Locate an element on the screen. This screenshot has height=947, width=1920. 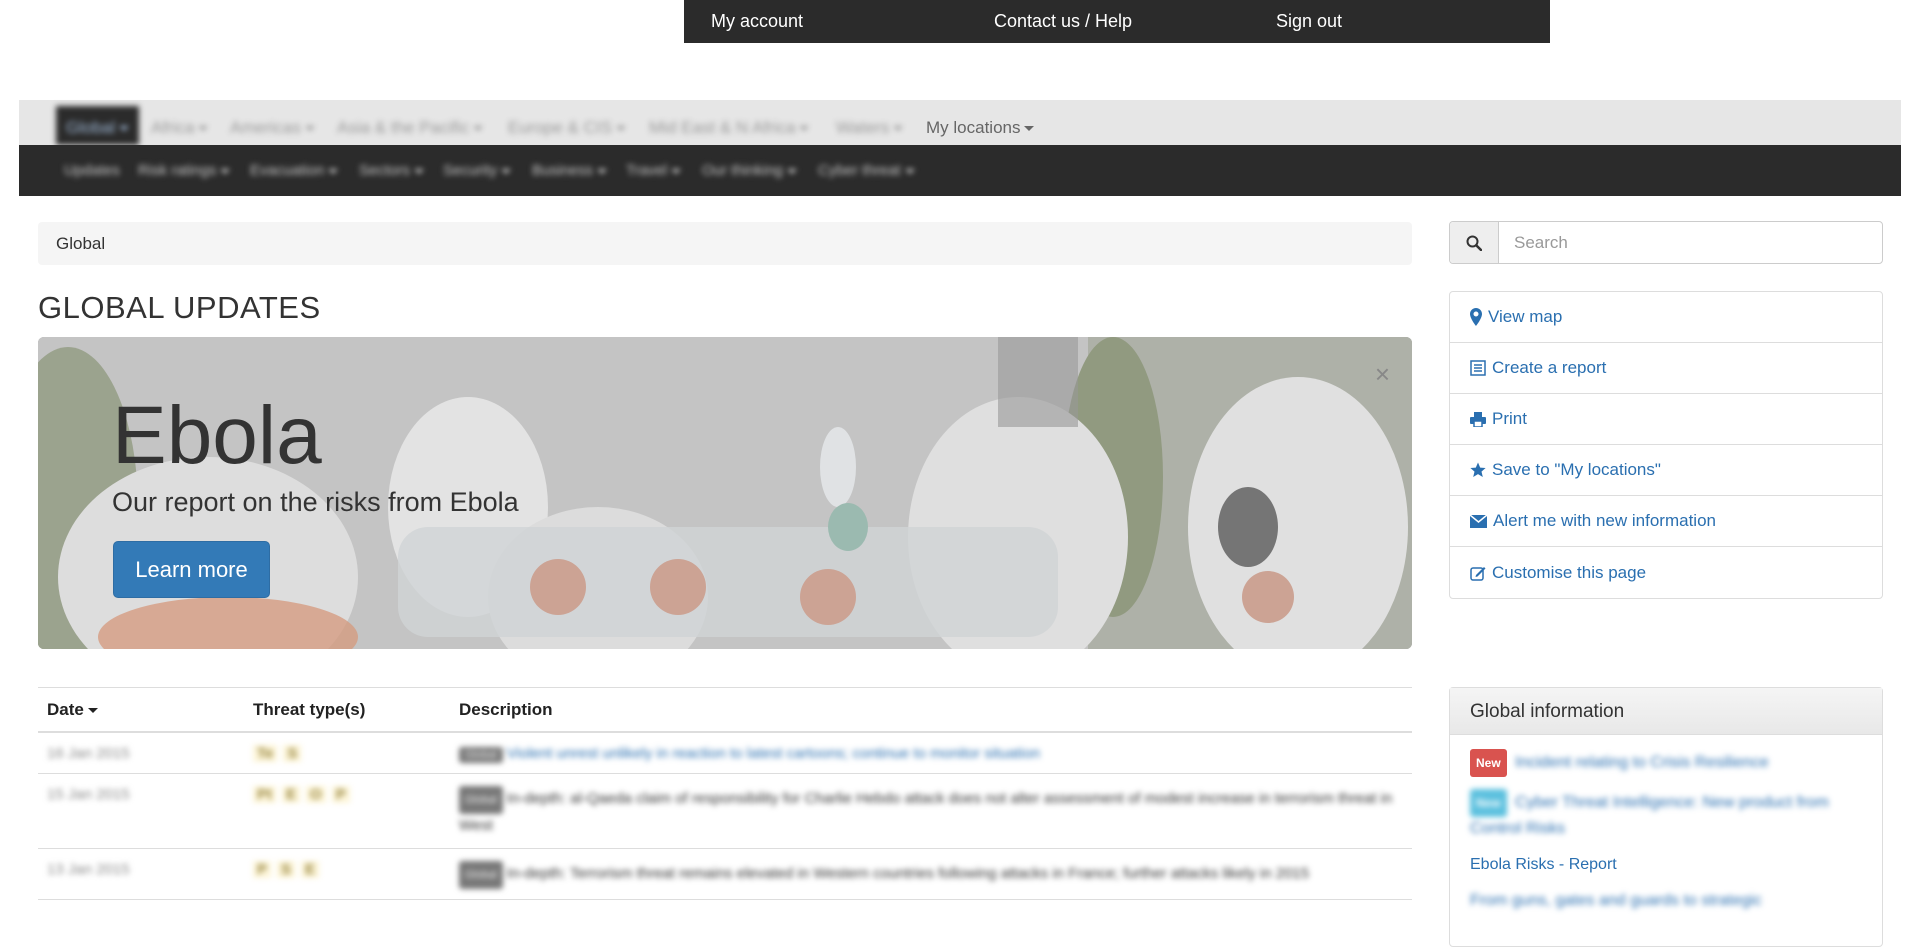
banner-close-icon: × is located at coordinates (1382, 374).